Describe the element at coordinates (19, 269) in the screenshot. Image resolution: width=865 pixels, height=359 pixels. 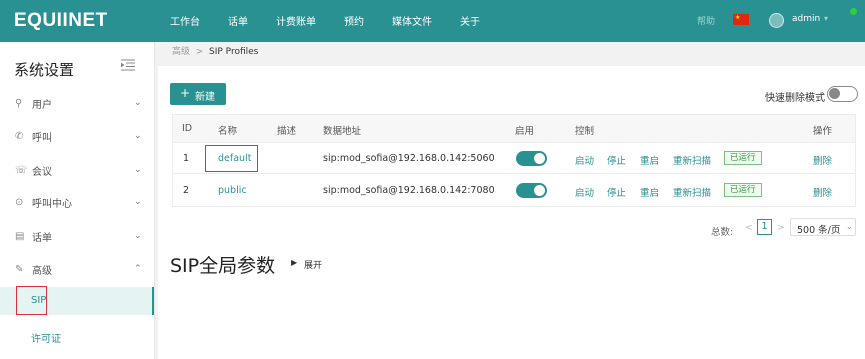
I see `wrench-icon: ✎` at that location.